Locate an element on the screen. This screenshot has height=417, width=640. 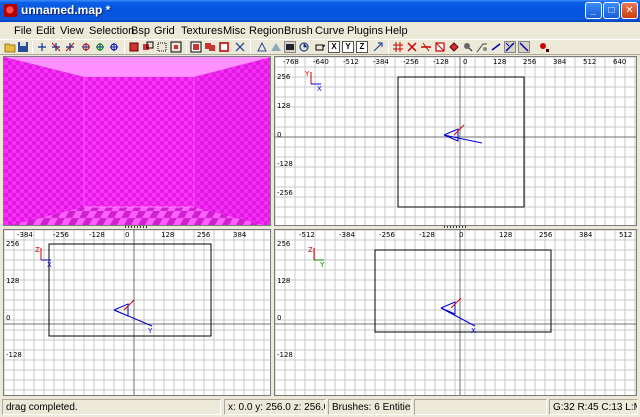
patch-delete-icon is located at coordinates (426, 47).